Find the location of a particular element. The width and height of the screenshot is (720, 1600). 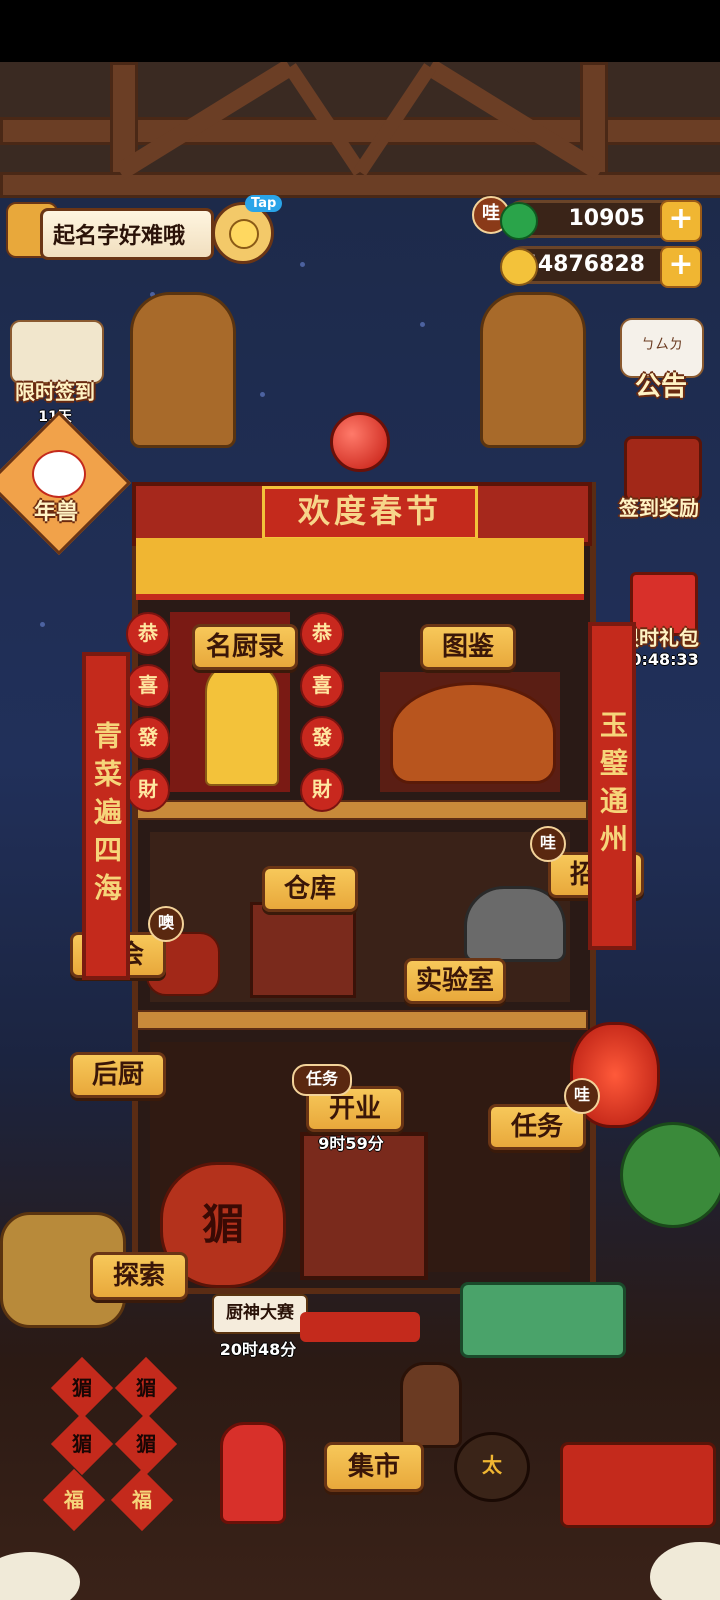

open-timer: 9时59分 is located at coordinates (351, 1143).